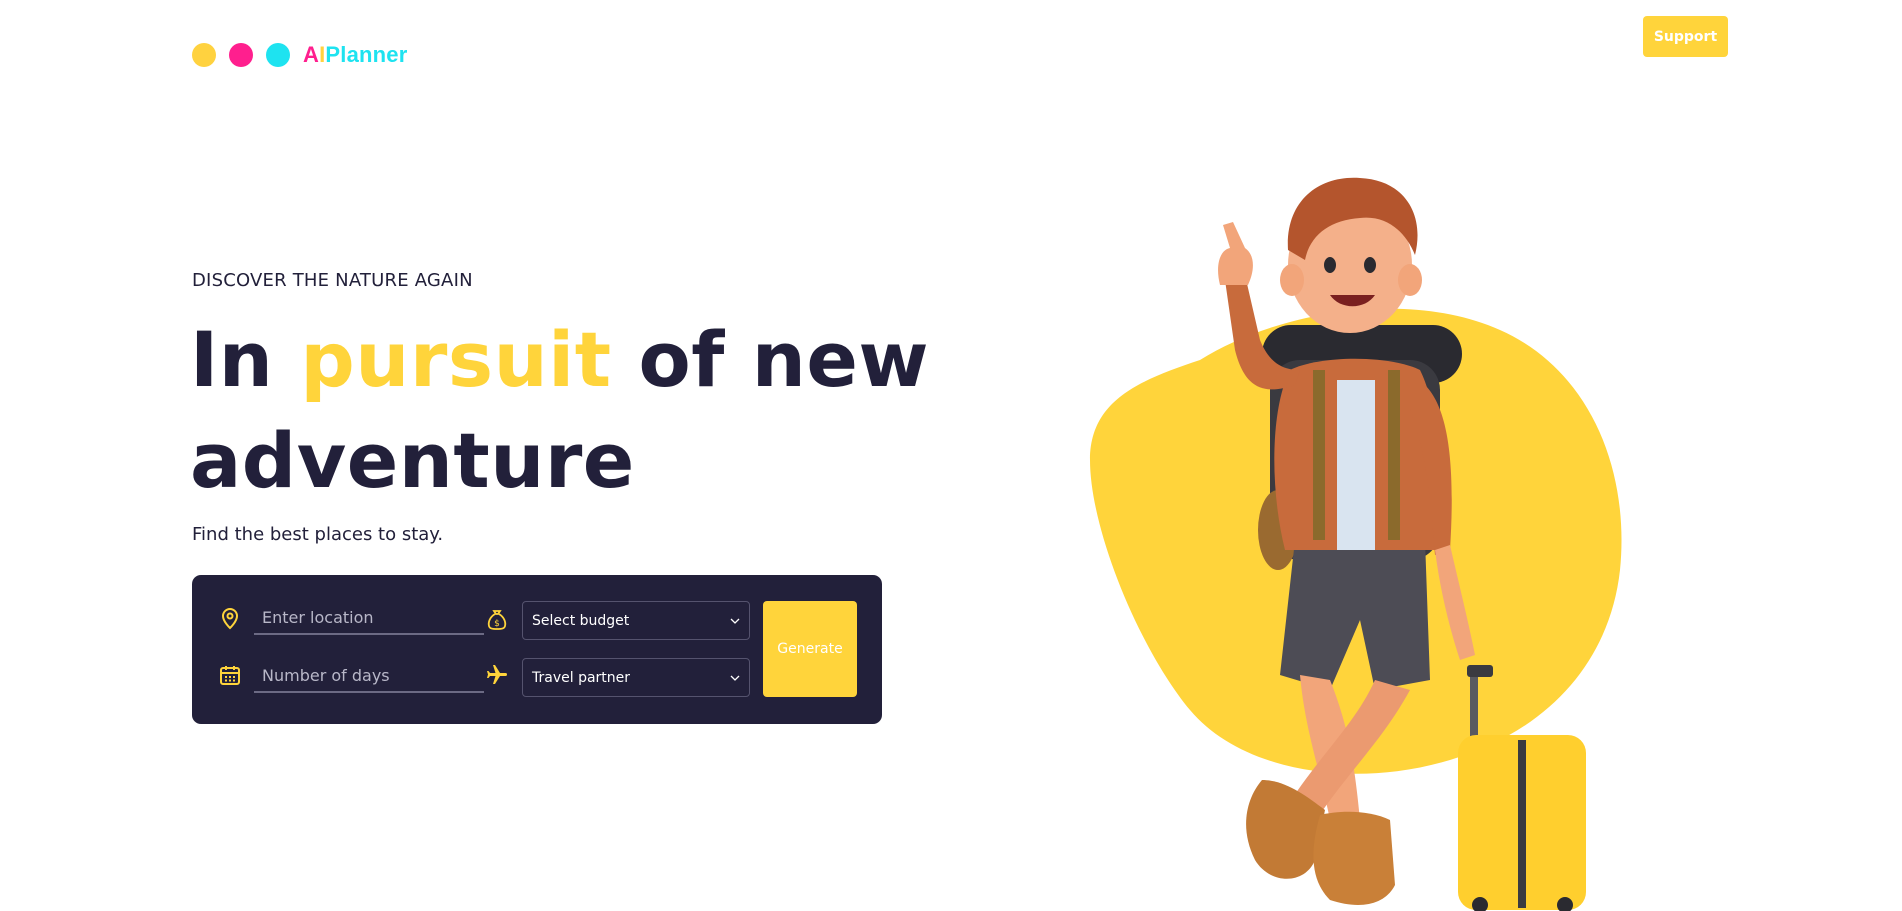  Describe the element at coordinates (456, 359) in the screenshot. I see `headline-highlight: pursuit` at that location.